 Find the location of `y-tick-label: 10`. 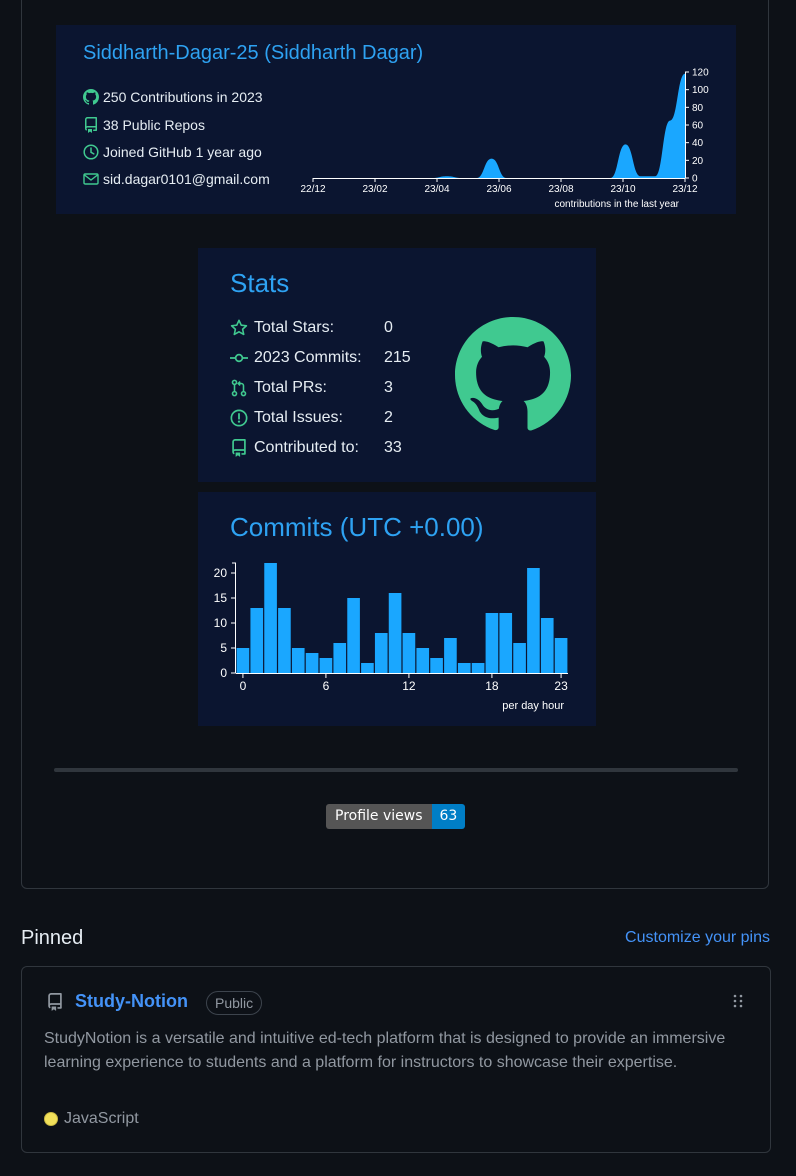

y-tick-label: 10 is located at coordinates (221, 623).